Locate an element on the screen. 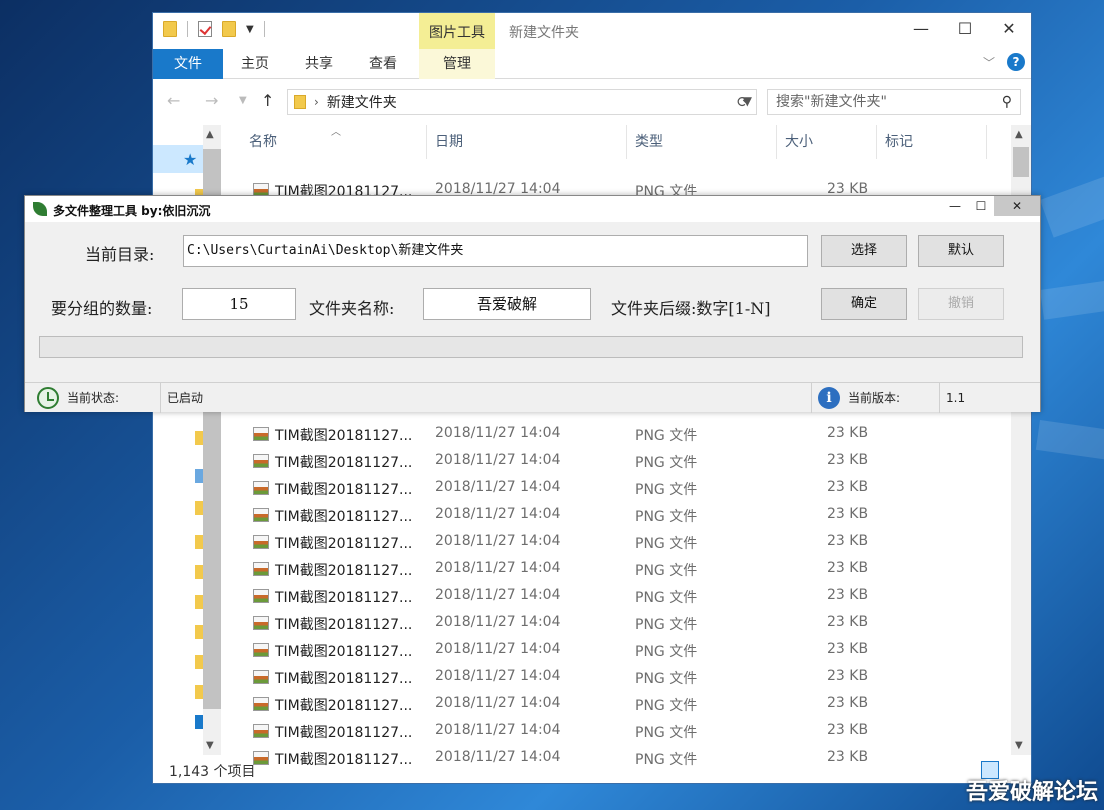 Image resolution: width=1104 pixels, height=810 pixels. column-type: 类型 is located at coordinates (702, 142).